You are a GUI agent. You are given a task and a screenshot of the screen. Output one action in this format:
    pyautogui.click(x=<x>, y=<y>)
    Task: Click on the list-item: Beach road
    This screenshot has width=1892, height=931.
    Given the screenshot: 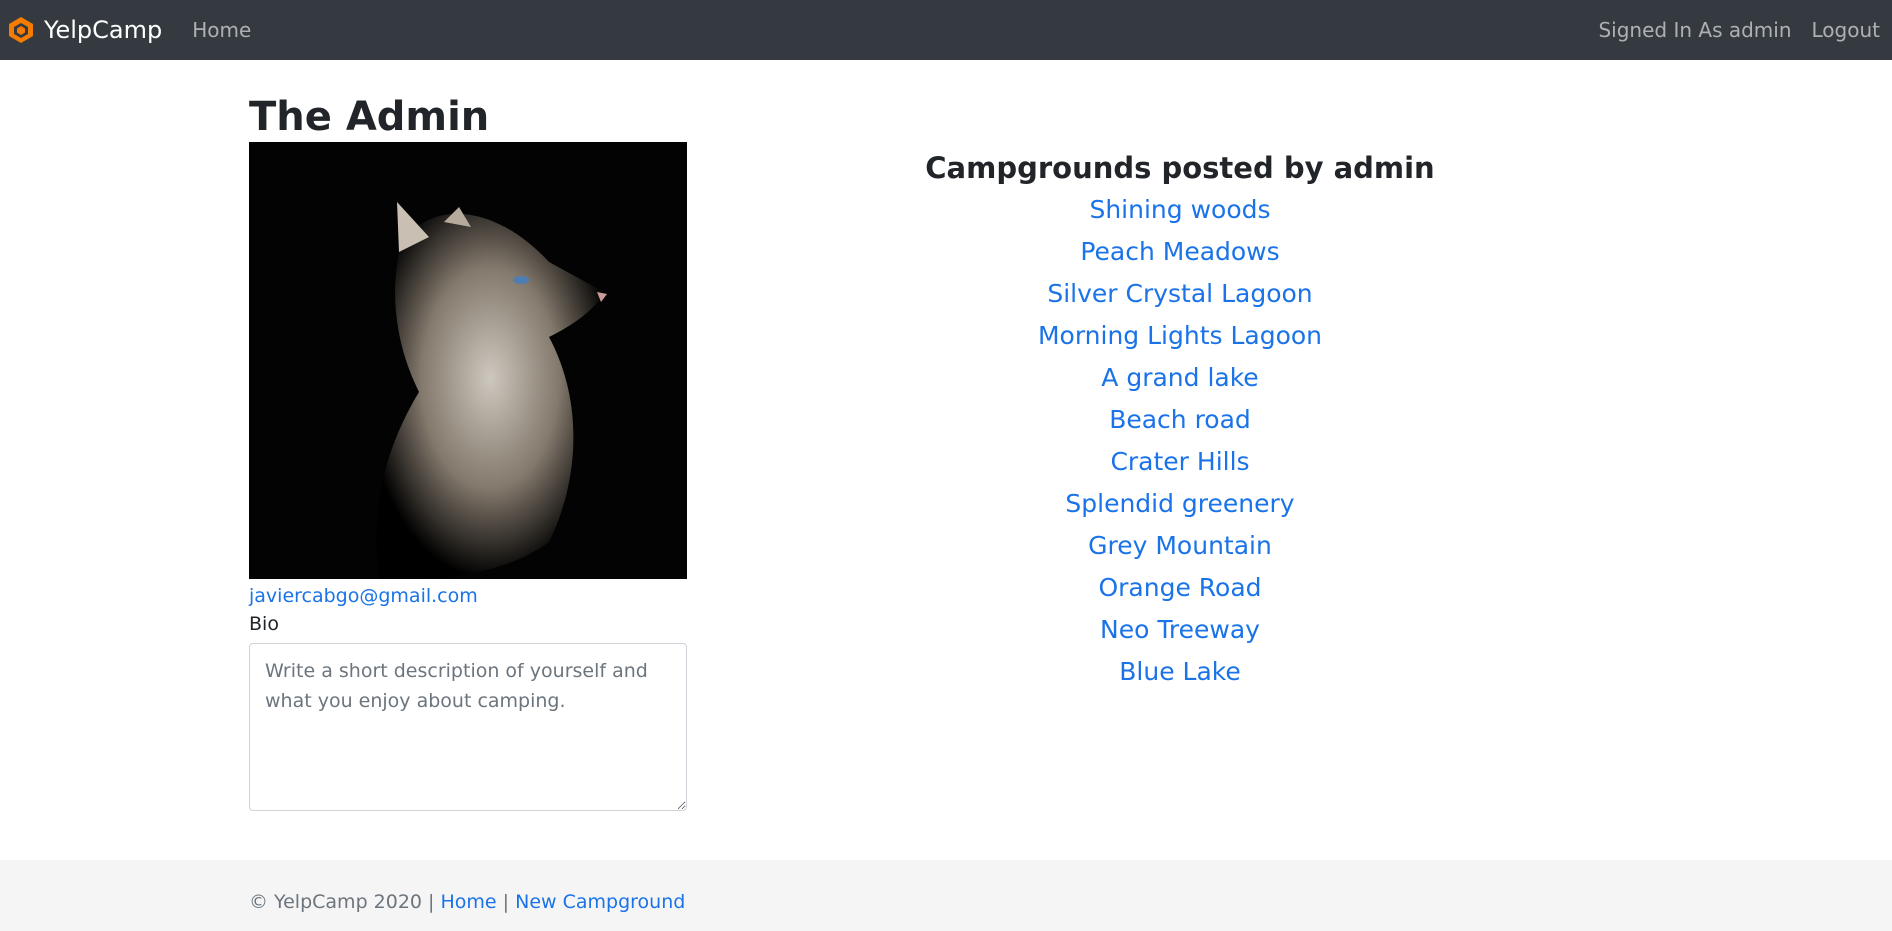 What is the action you would take?
    pyautogui.click(x=1180, y=421)
    